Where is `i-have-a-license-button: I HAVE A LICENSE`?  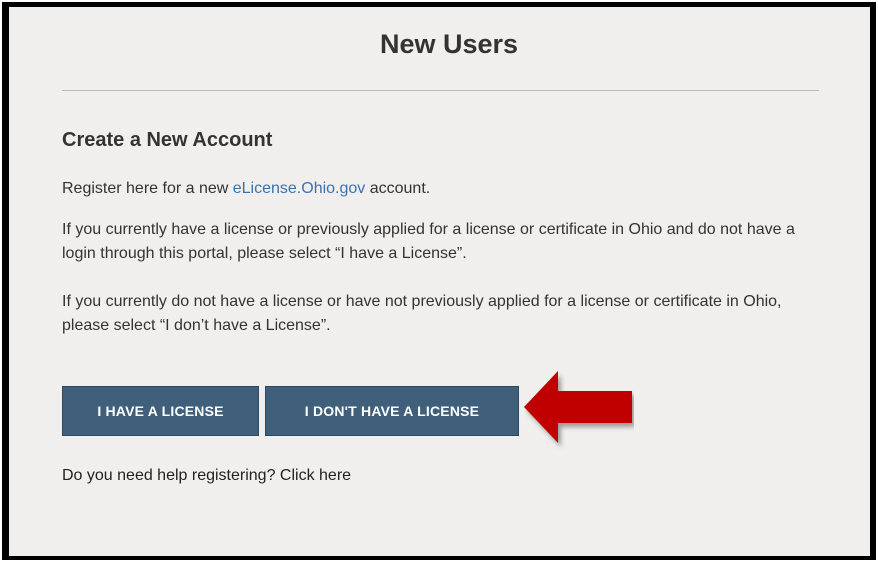 i-have-a-license-button: I HAVE A LICENSE is located at coordinates (160, 411).